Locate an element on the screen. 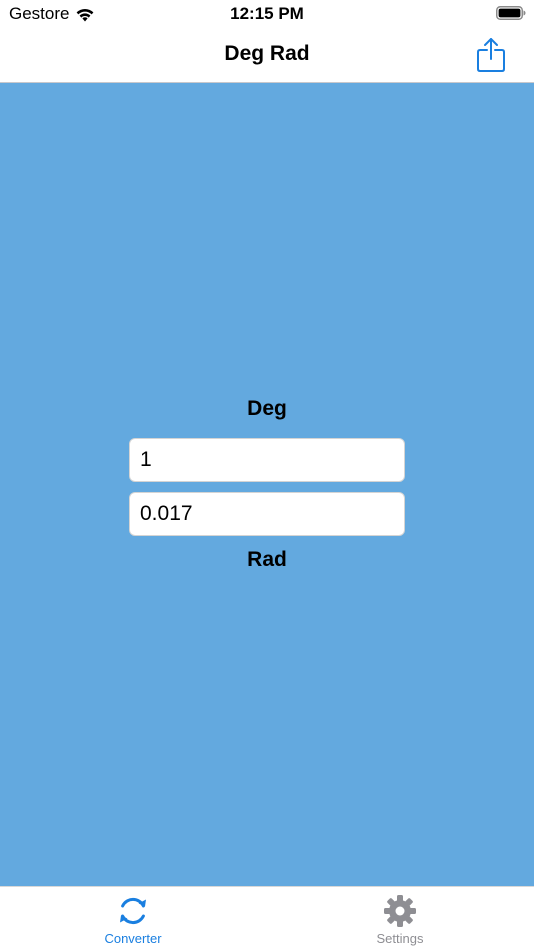 This screenshot has width=534, height=951. tab-label-settings: Settings is located at coordinates (400, 938).